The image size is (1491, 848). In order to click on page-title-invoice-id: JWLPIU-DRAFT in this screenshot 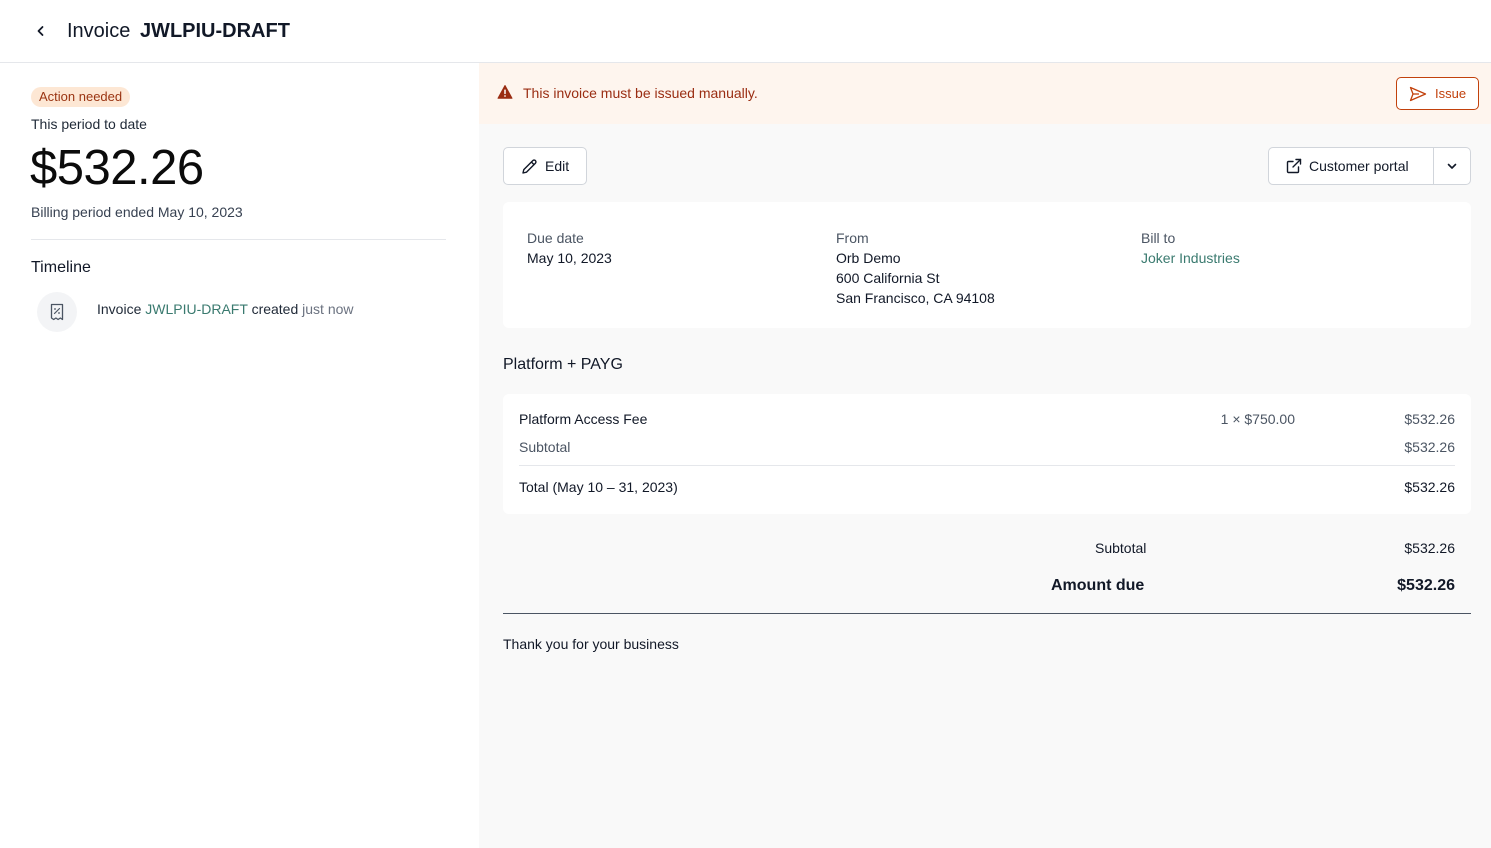, I will do `click(214, 31)`.